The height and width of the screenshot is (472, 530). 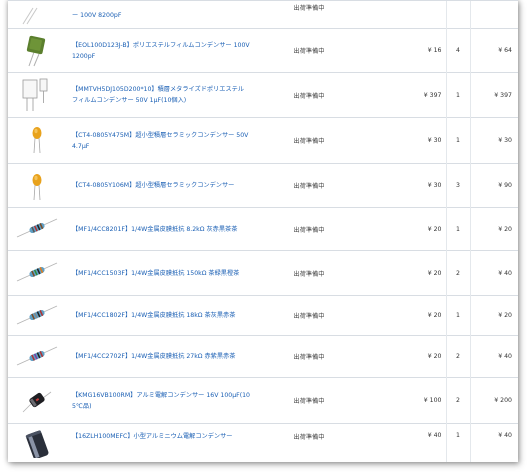 I want to click on unit-price: ¥ 397, so click(x=405, y=95).